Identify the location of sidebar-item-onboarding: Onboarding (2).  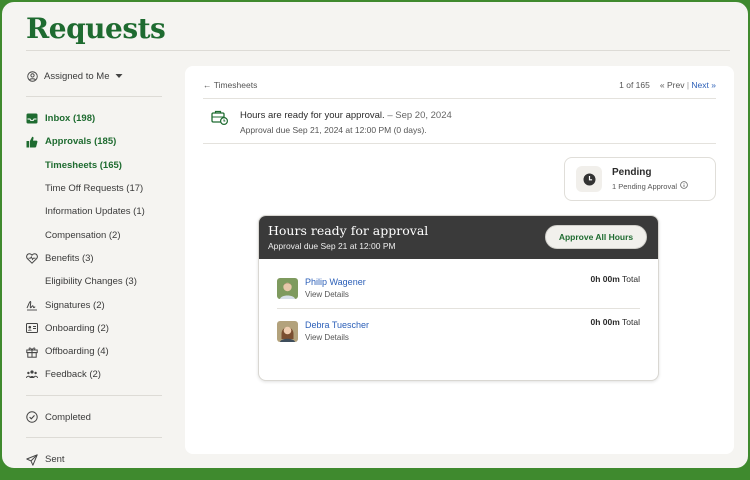
(94, 328).